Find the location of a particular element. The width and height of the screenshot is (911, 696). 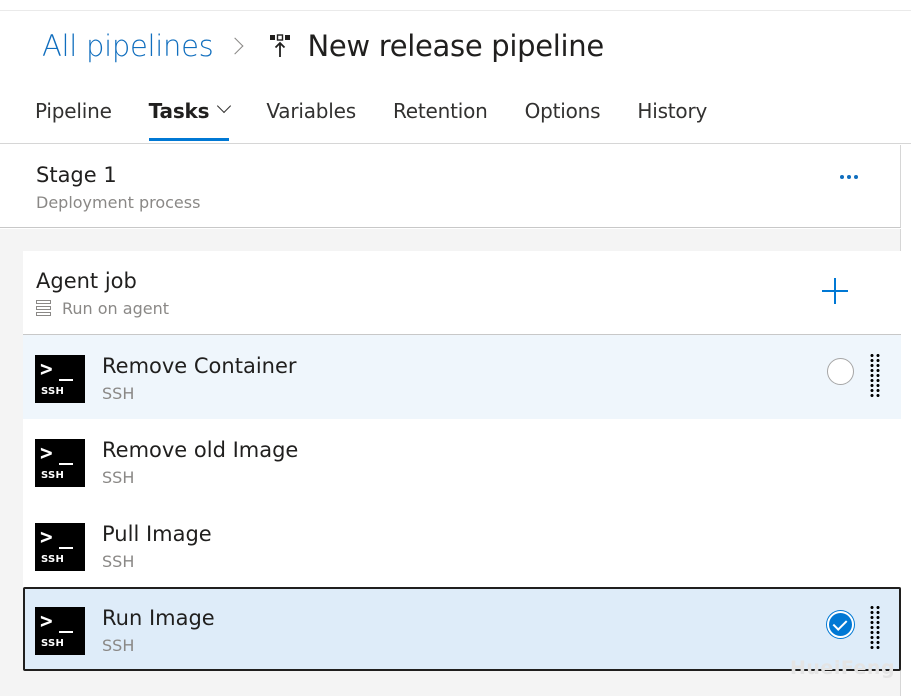

page-title: New release pipeline is located at coordinates (455, 46).